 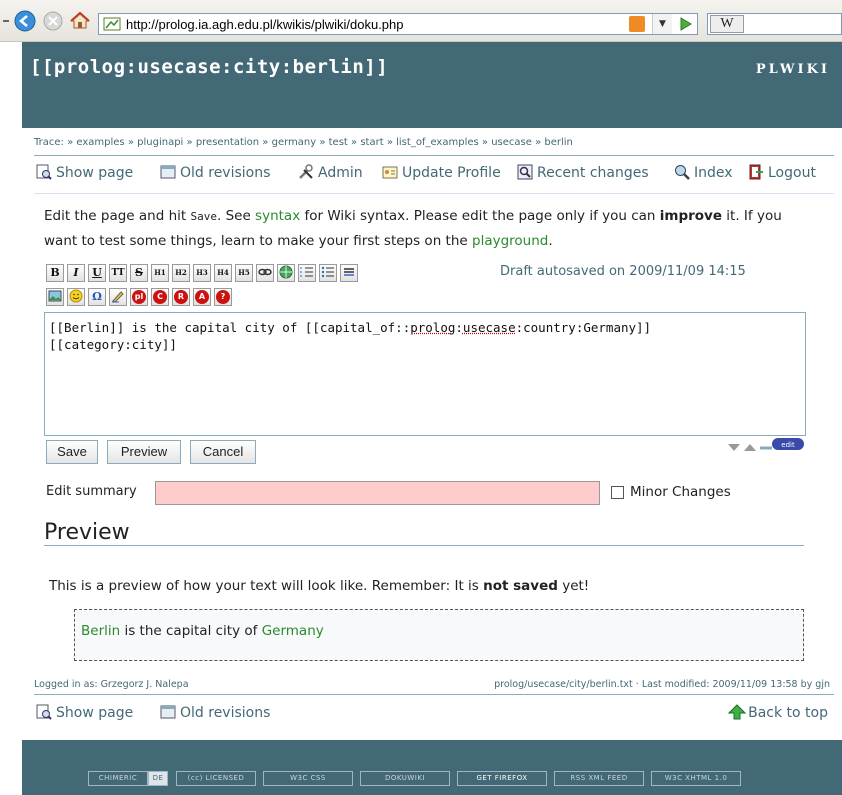 I want to click on smiley-button, so click(x=76, y=297).